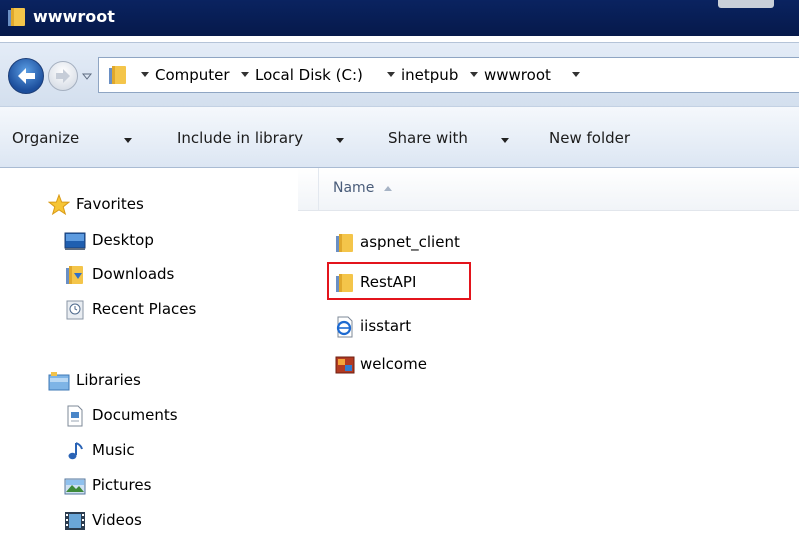 The height and width of the screenshot is (554, 799). What do you see at coordinates (75, 310) in the screenshot?
I see `recent-places-icon` at bounding box center [75, 310].